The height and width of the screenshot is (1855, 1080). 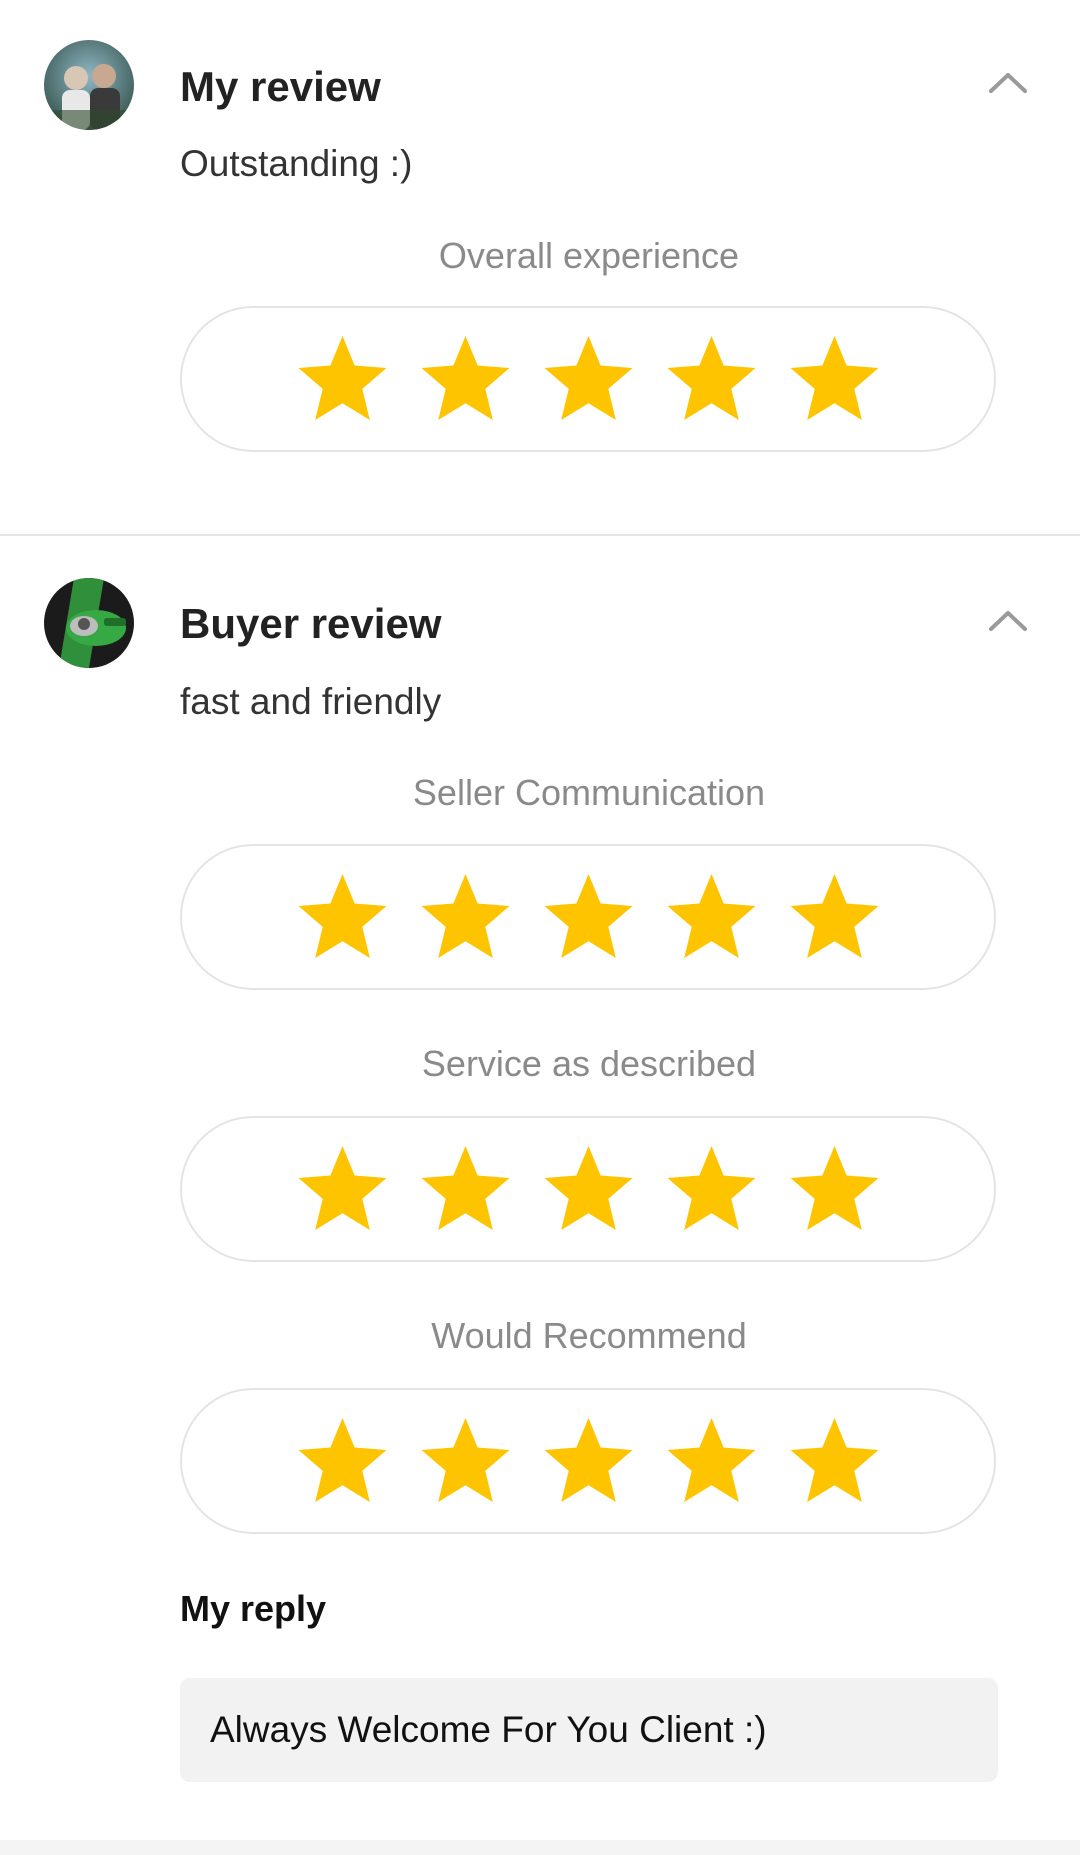 I want to click on buyer-avatar, so click(x=89, y=623).